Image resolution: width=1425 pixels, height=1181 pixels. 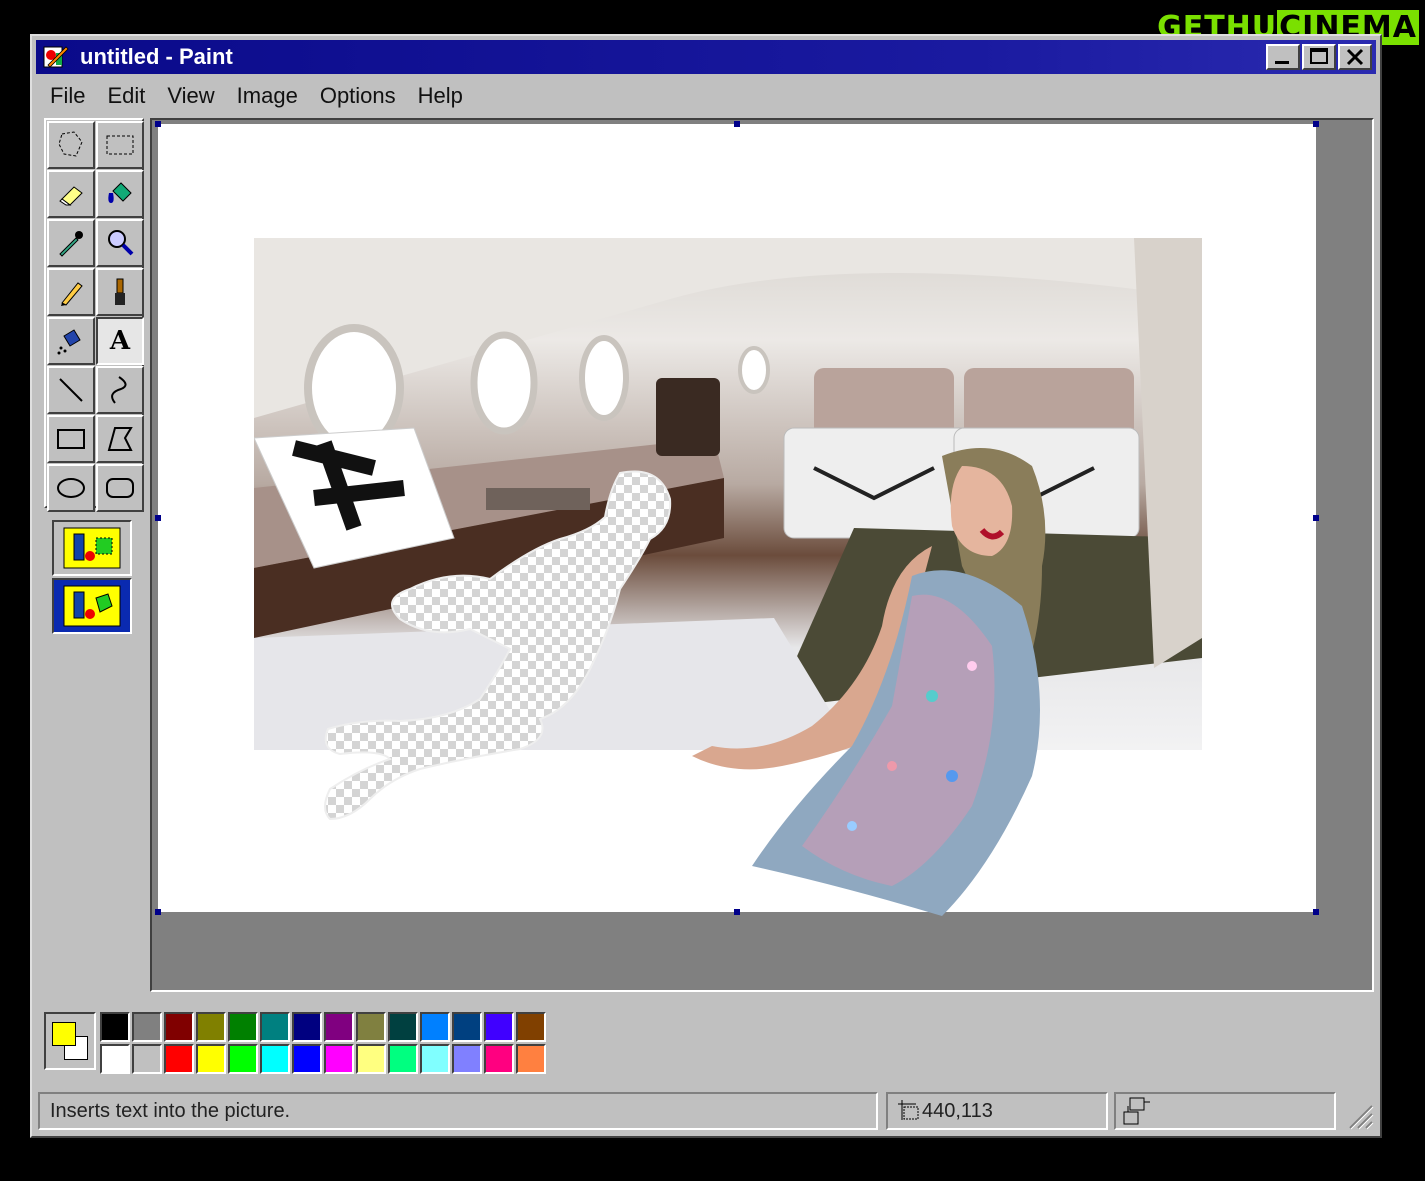 I want to click on menu-image: Image, so click(x=267, y=96).